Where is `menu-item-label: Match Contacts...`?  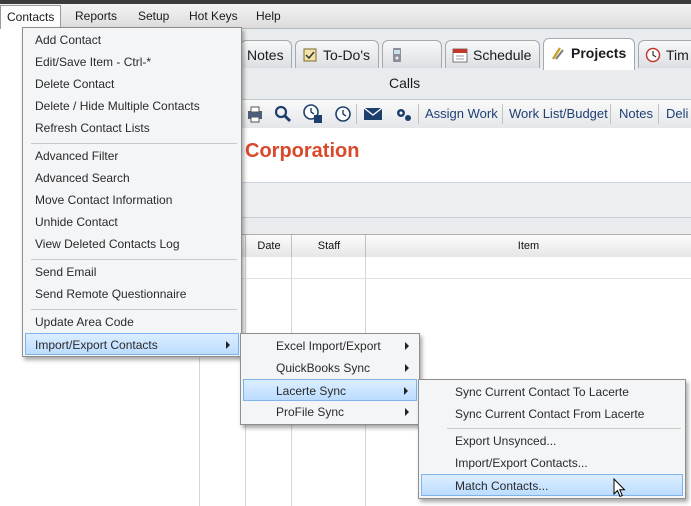 menu-item-label: Match Contacts... is located at coordinates (502, 486).